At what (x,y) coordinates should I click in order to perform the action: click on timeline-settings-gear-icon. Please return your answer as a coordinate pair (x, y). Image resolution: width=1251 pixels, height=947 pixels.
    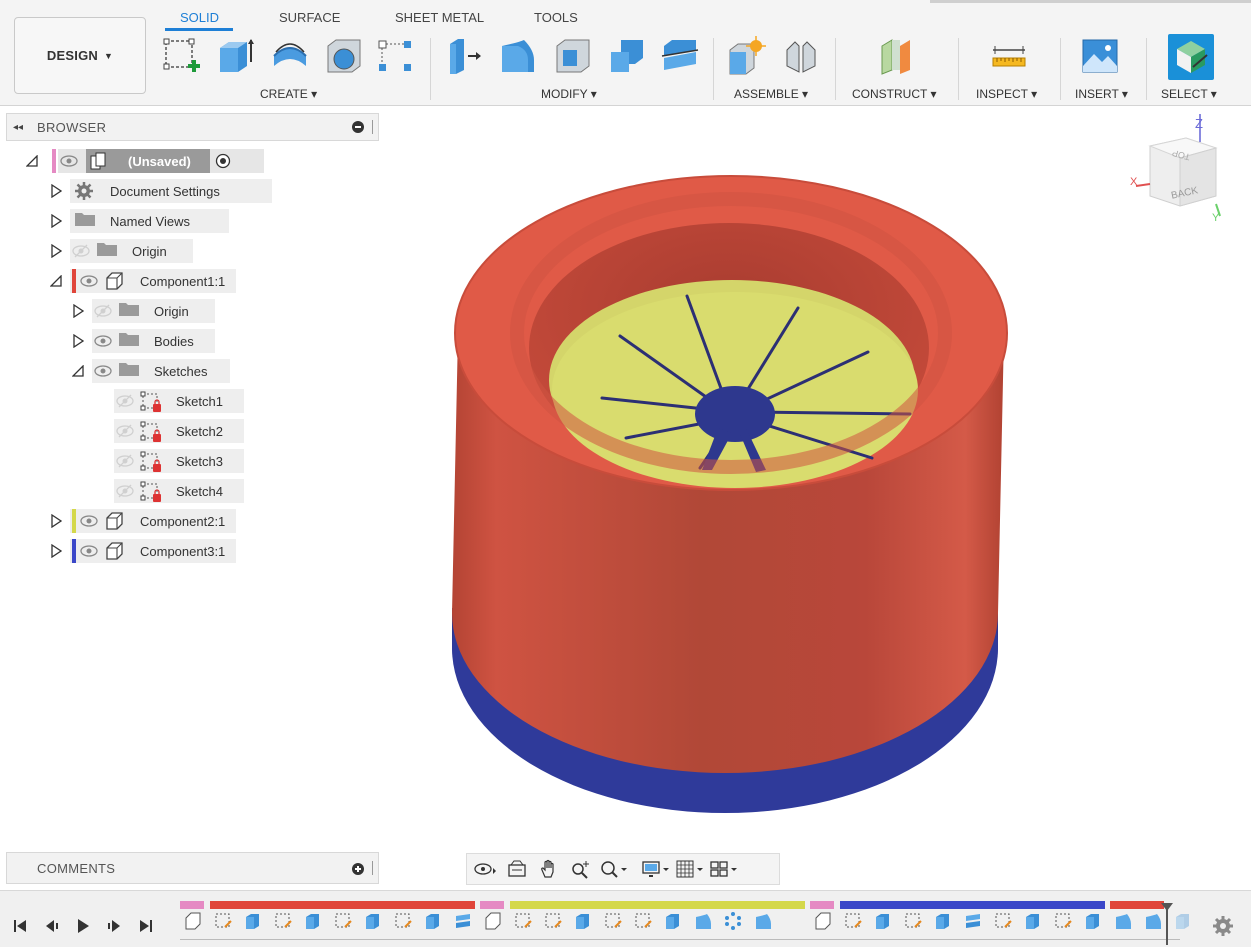
    Looking at the image, I should click on (1223, 926).